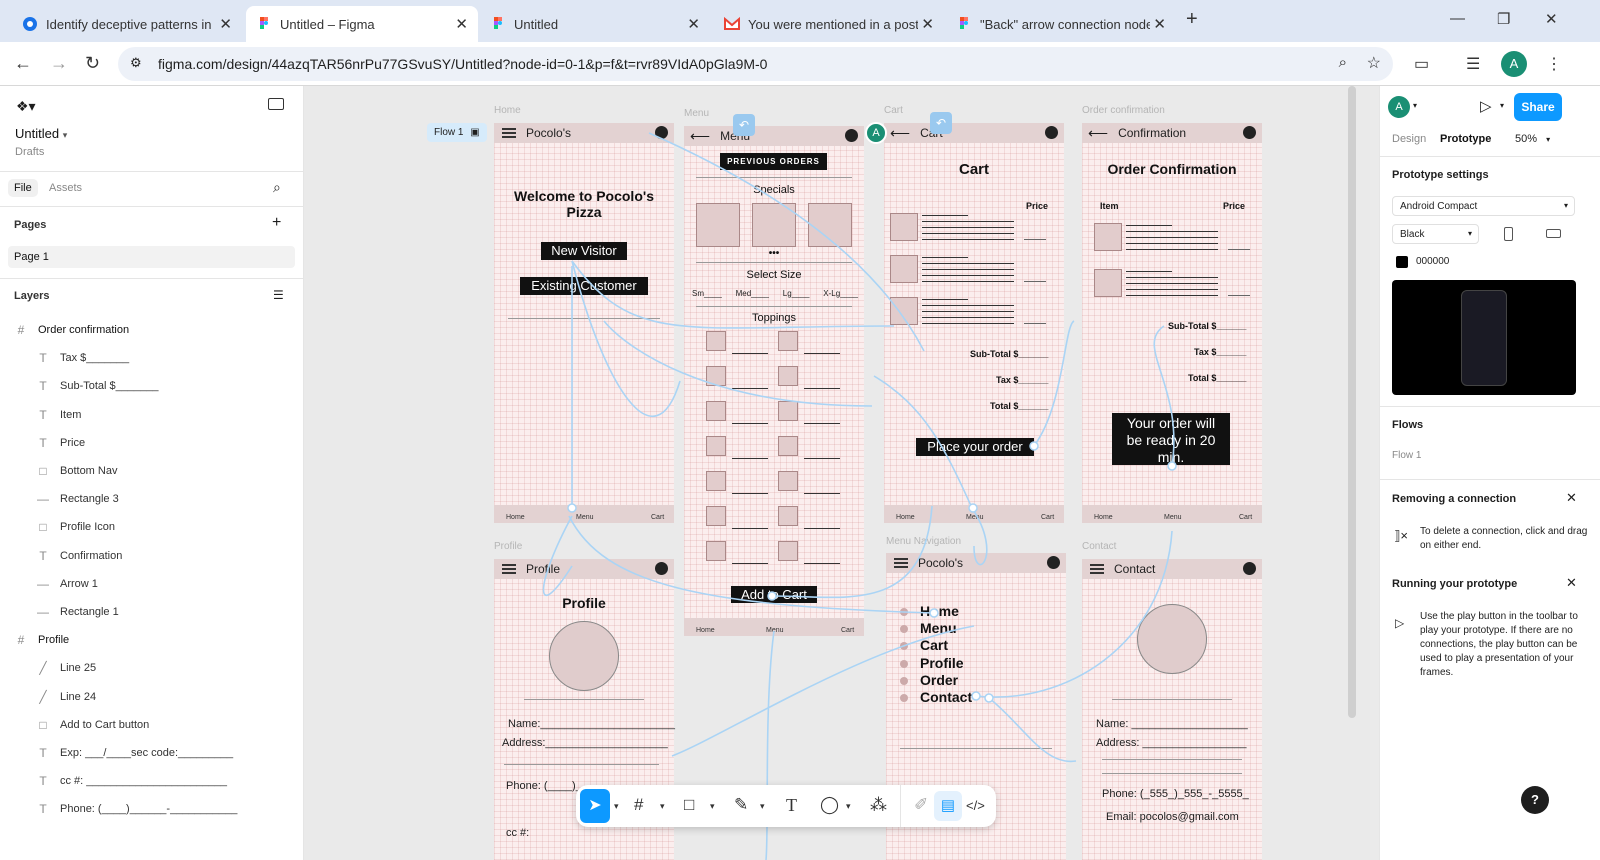  Describe the element at coordinates (595, 24) in the screenshot. I see `browser-tab: Untitled ✕` at that location.